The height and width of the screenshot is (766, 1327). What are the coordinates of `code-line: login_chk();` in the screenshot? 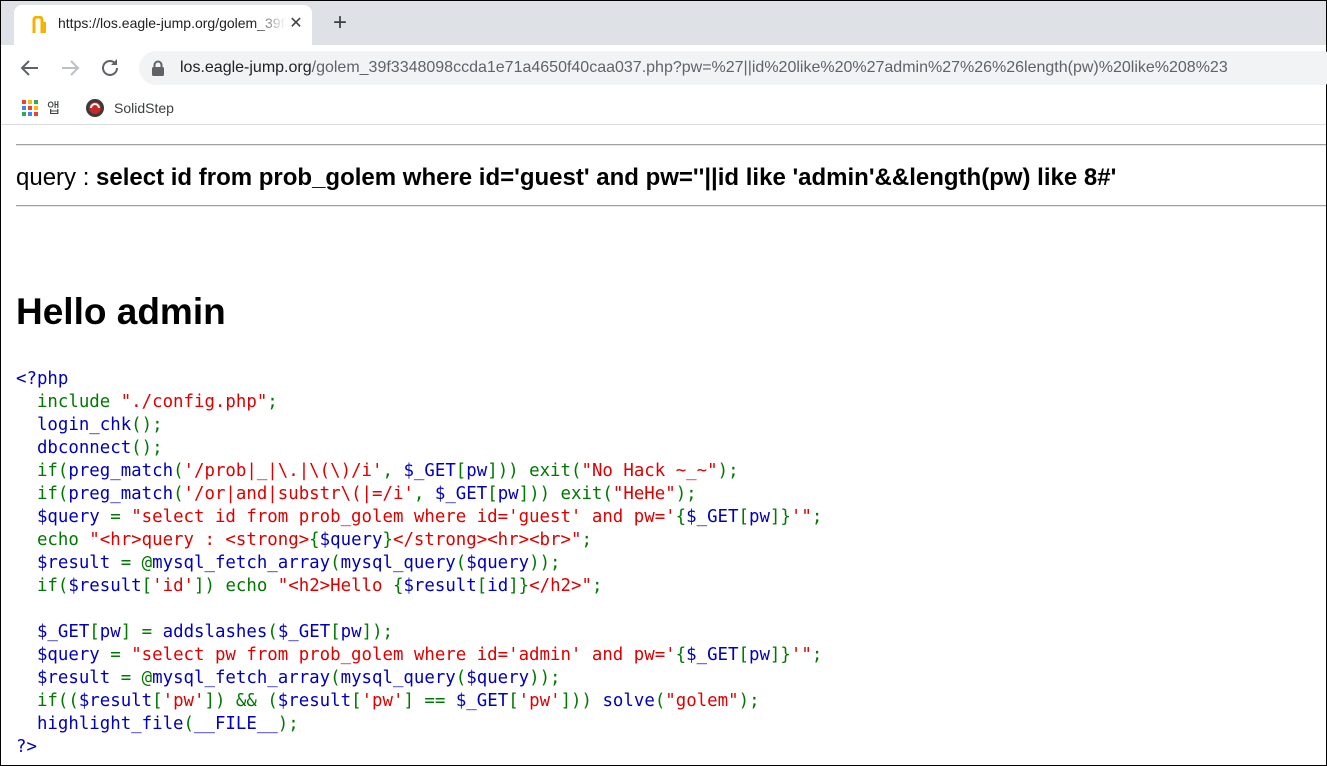 It's located at (419, 425).